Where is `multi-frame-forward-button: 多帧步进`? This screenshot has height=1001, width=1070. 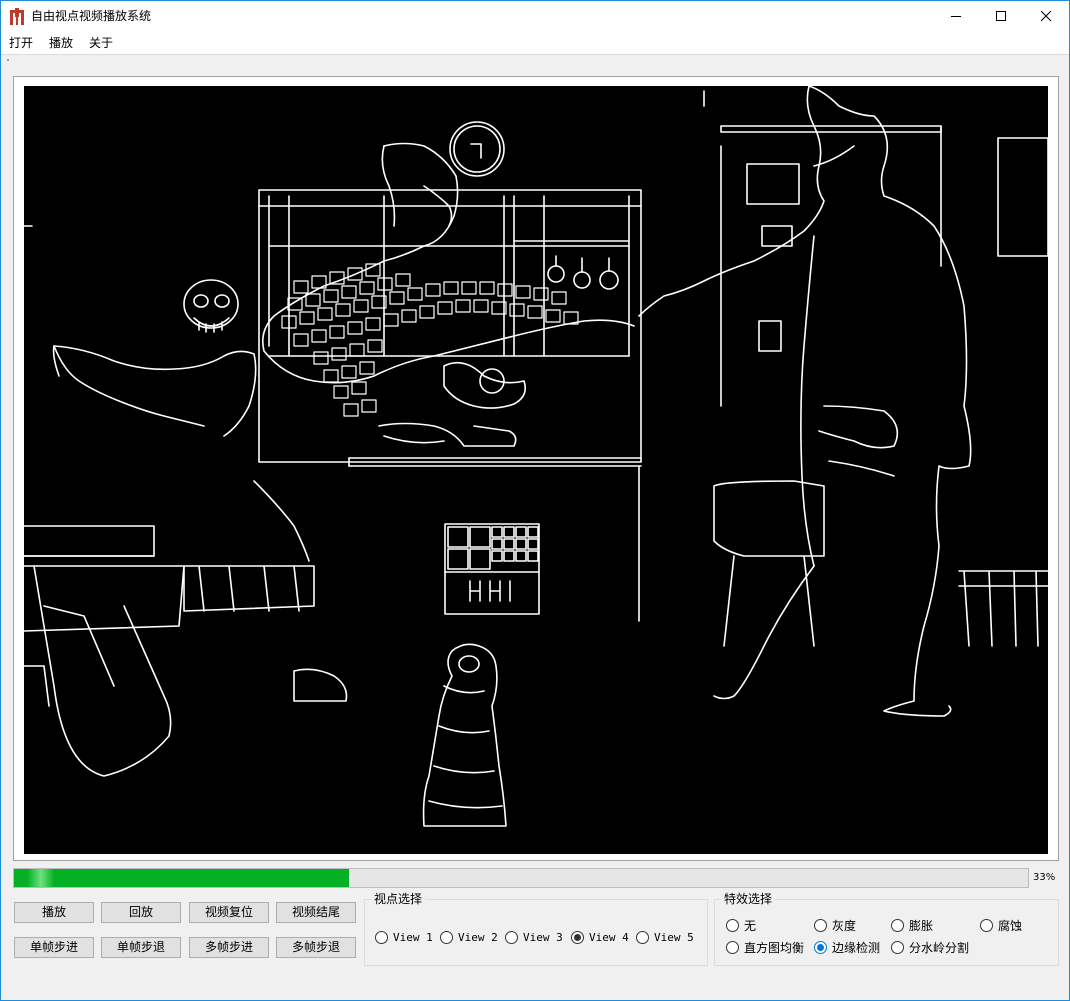 multi-frame-forward-button: 多帧步进 is located at coordinates (229, 947).